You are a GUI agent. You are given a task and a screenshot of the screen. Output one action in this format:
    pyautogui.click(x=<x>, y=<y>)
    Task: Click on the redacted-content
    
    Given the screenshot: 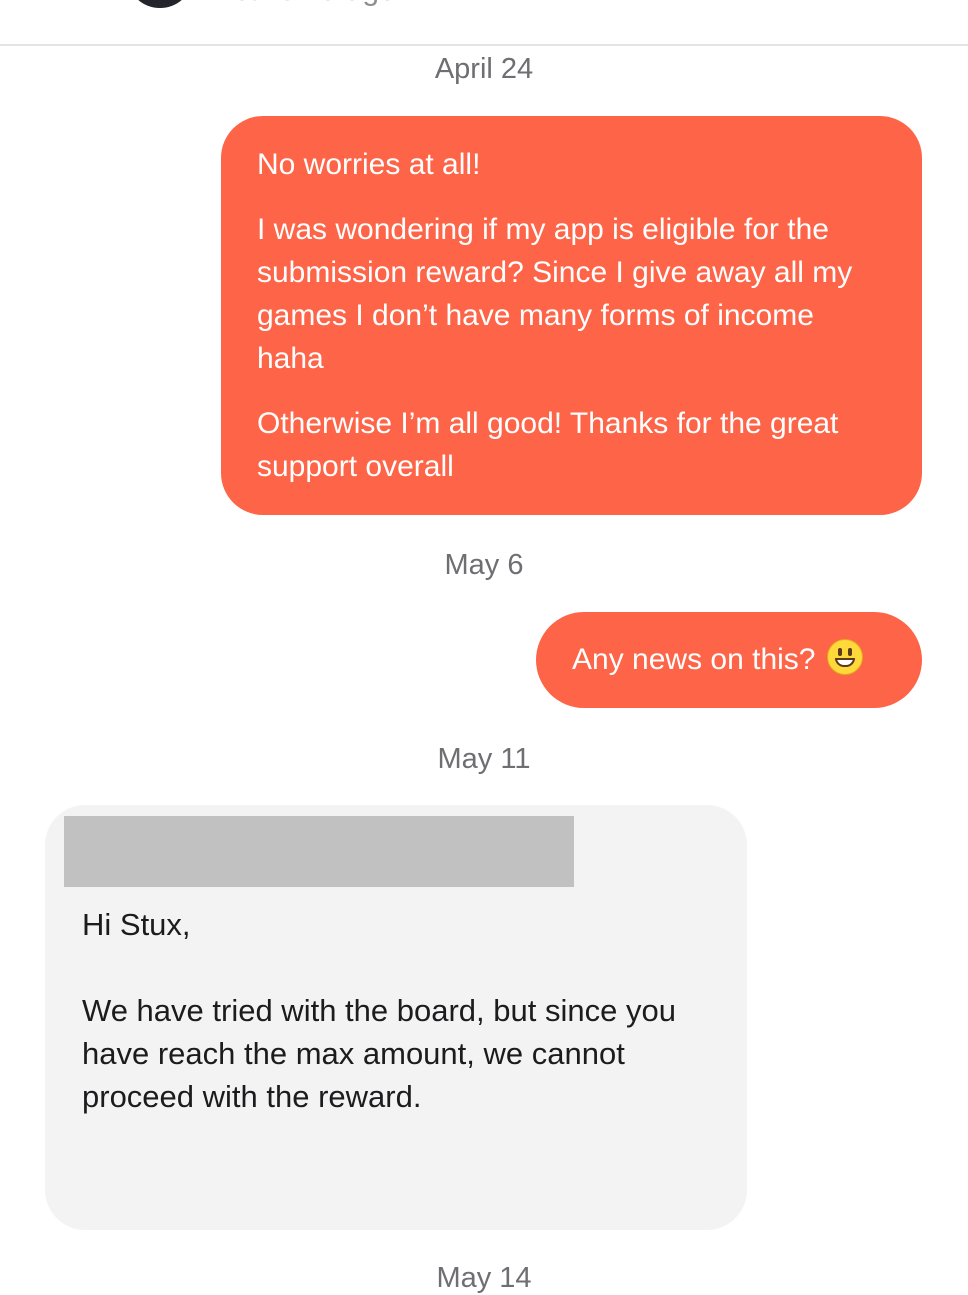 What is the action you would take?
    pyautogui.click(x=319, y=851)
    